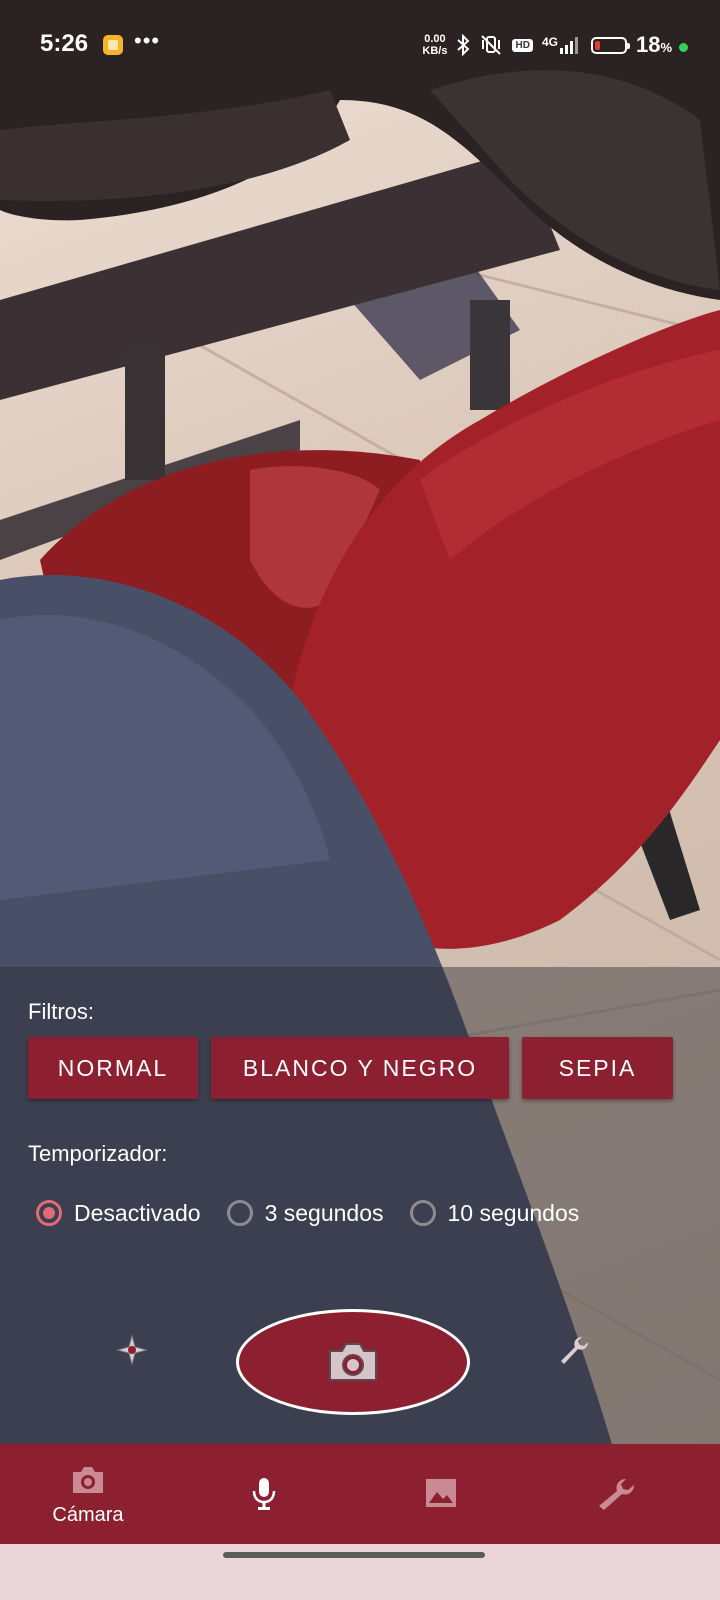 This screenshot has width=720, height=1600. I want to click on nav-item-gallery, so click(443, 1494).